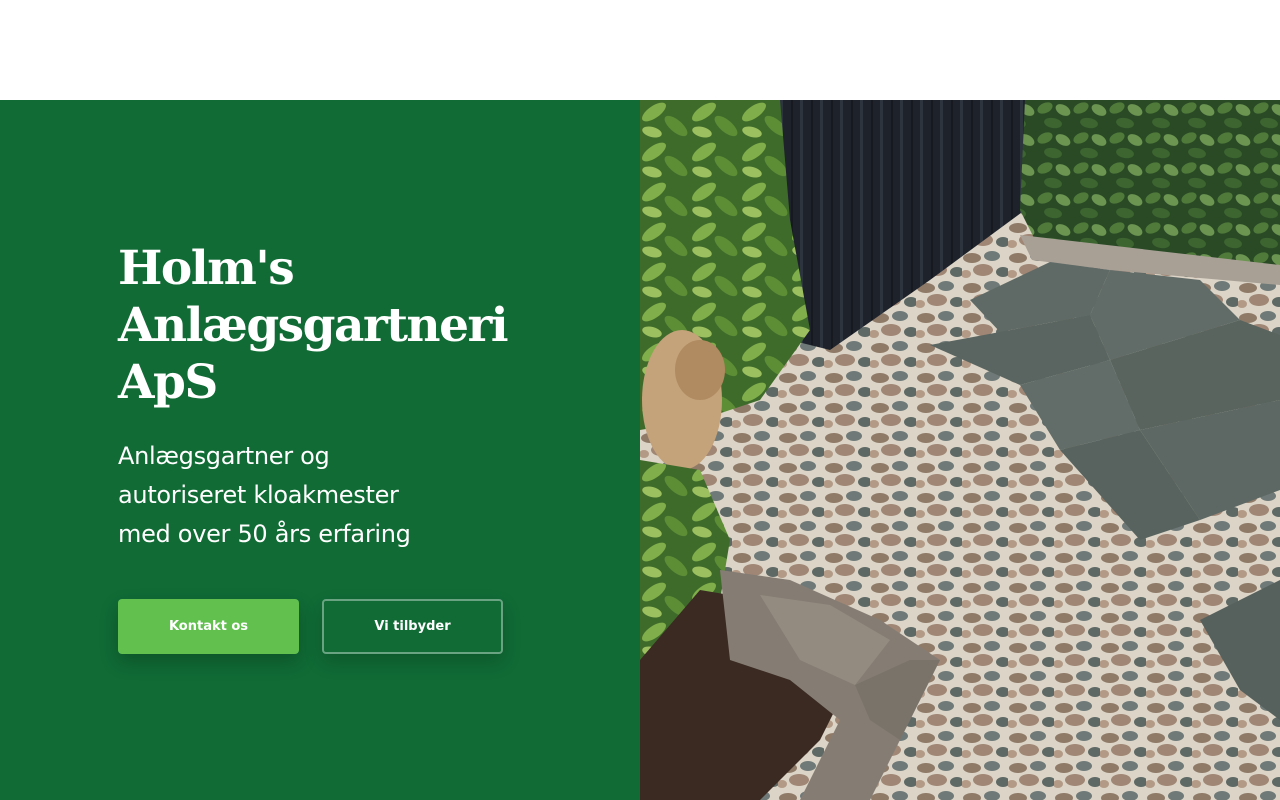 This screenshot has width=1280, height=800. What do you see at coordinates (313, 325) in the screenshot?
I see `hero-title-line-2: Anlægsgartneri` at bounding box center [313, 325].